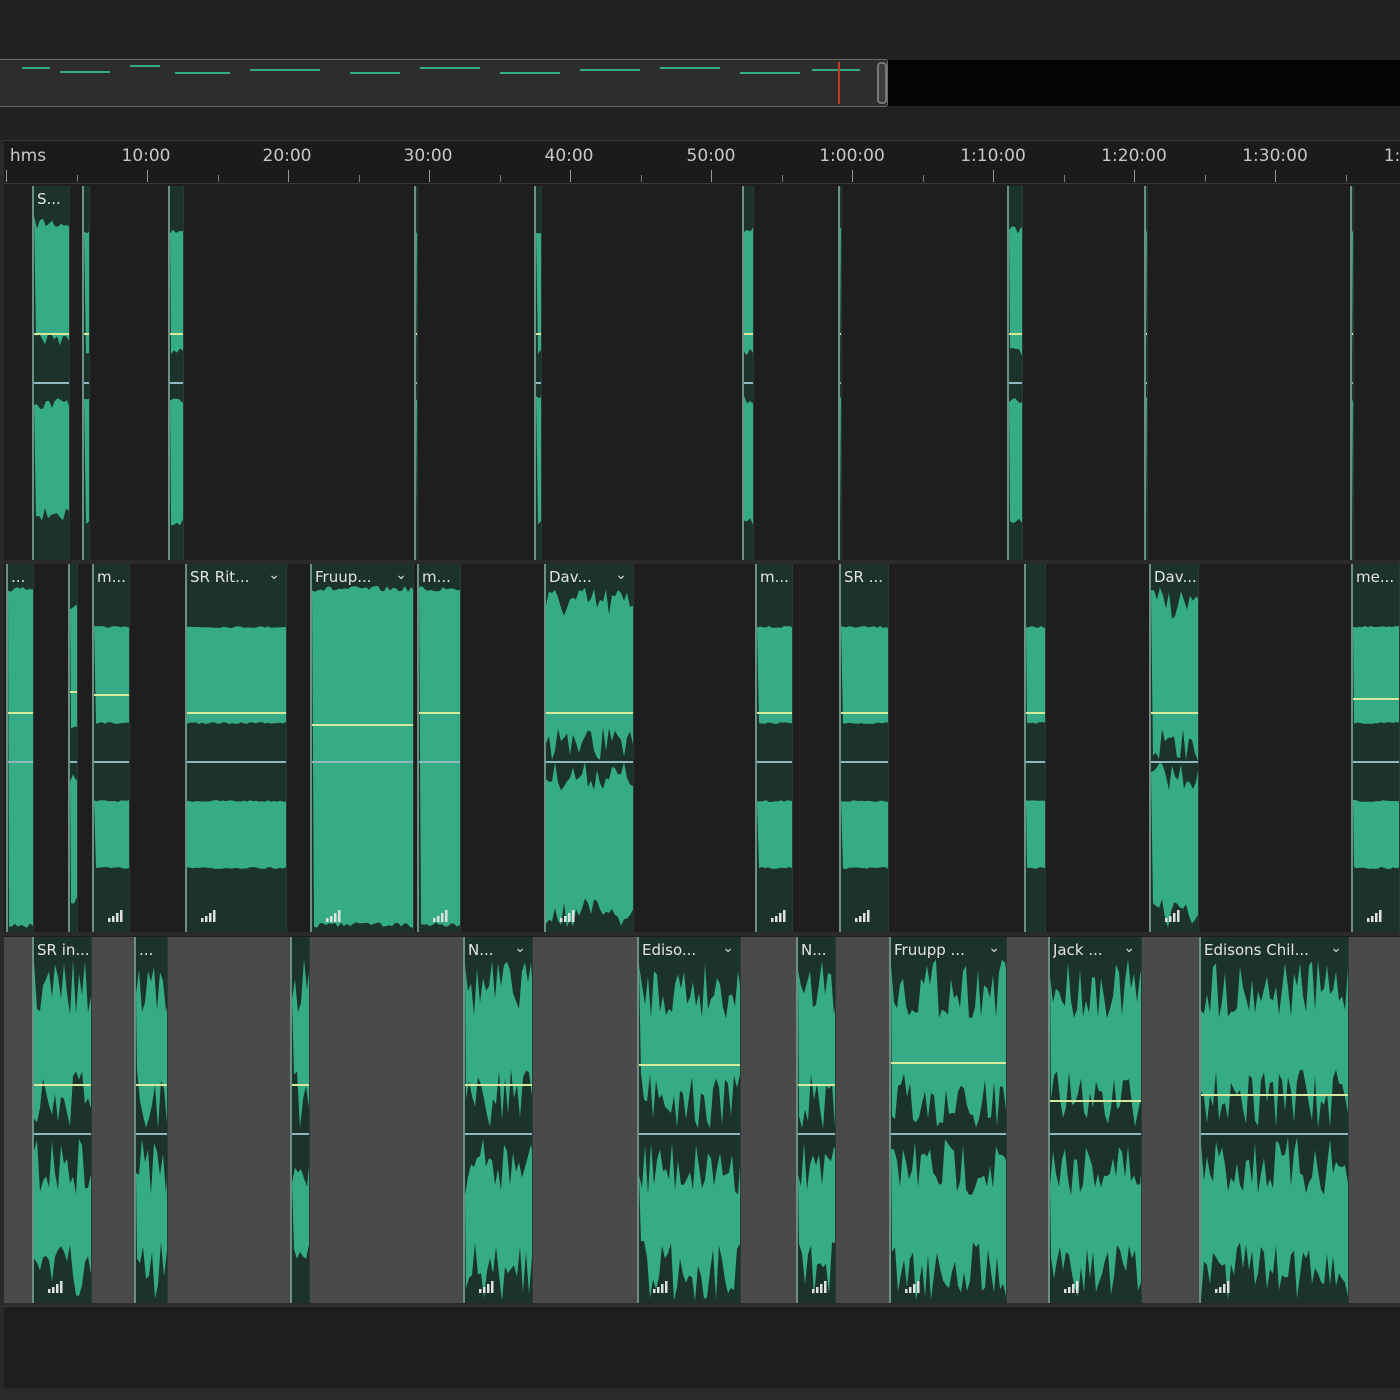 Image resolution: width=1400 pixels, height=1400 pixels. Describe the element at coordinates (700, 1394) in the screenshot. I see `horizontal-scrollbar` at that location.